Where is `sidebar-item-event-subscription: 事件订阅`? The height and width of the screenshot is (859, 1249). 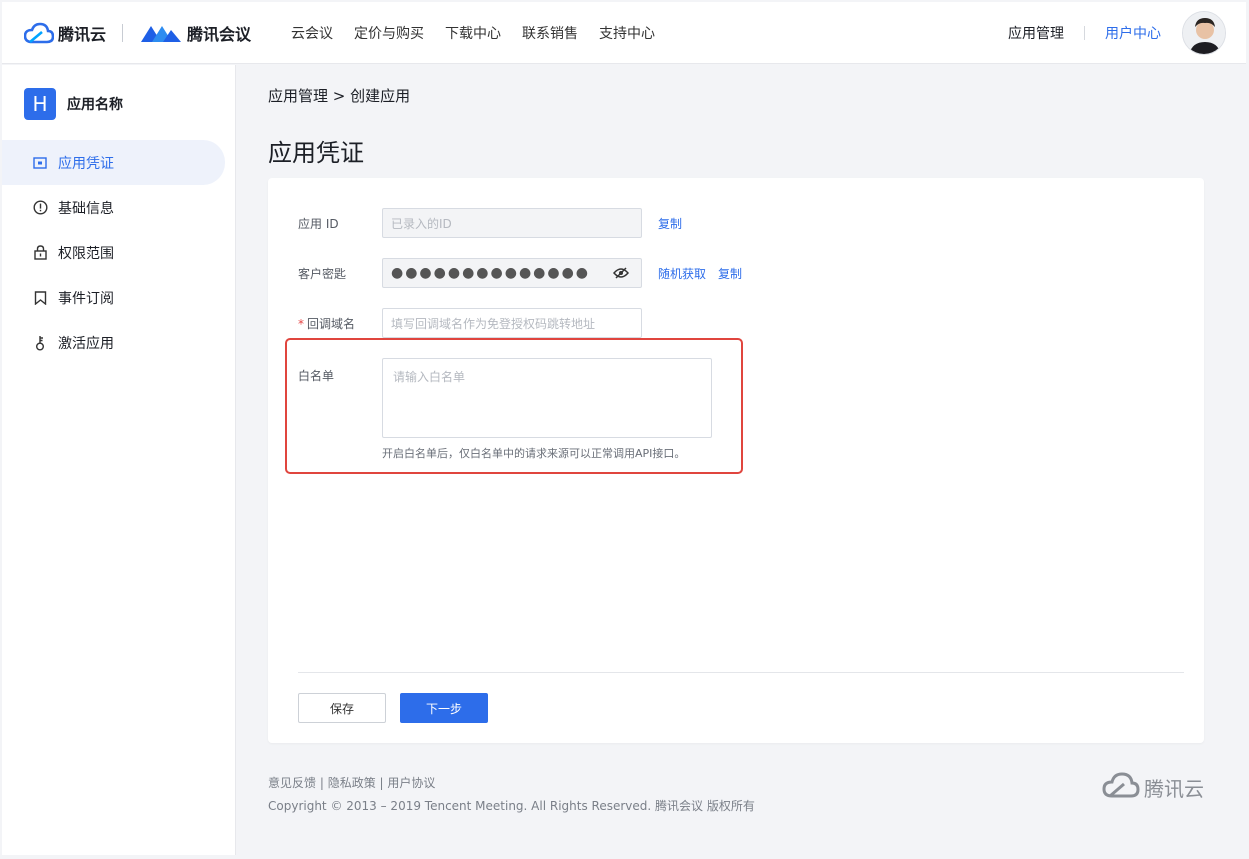
sidebar-item-event-subscription: 事件订阅 is located at coordinates (118, 297).